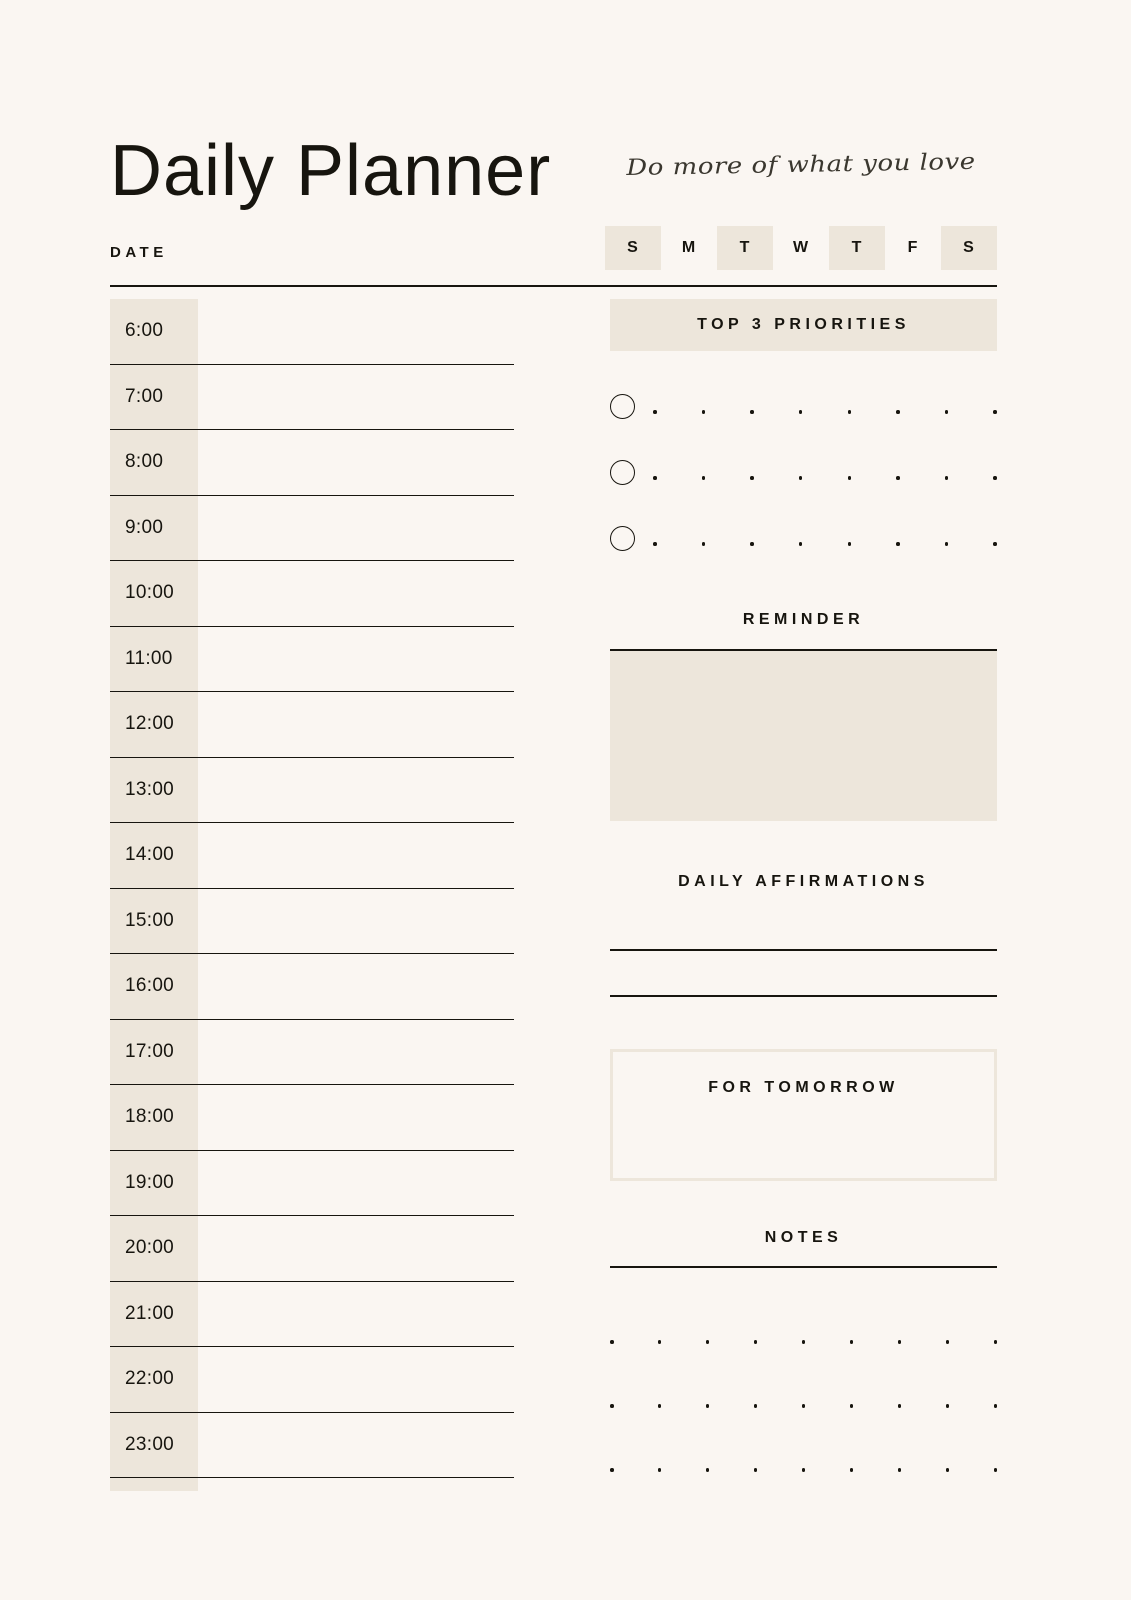  I want to click on schedule-row: 10:00, so click(312, 594).